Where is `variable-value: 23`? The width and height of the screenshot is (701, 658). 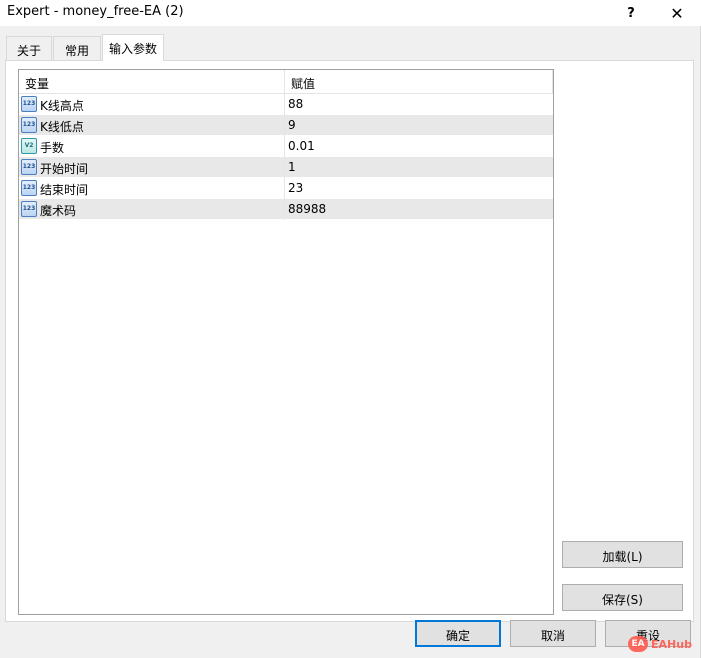 variable-value: 23 is located at coordinates (295, 188).